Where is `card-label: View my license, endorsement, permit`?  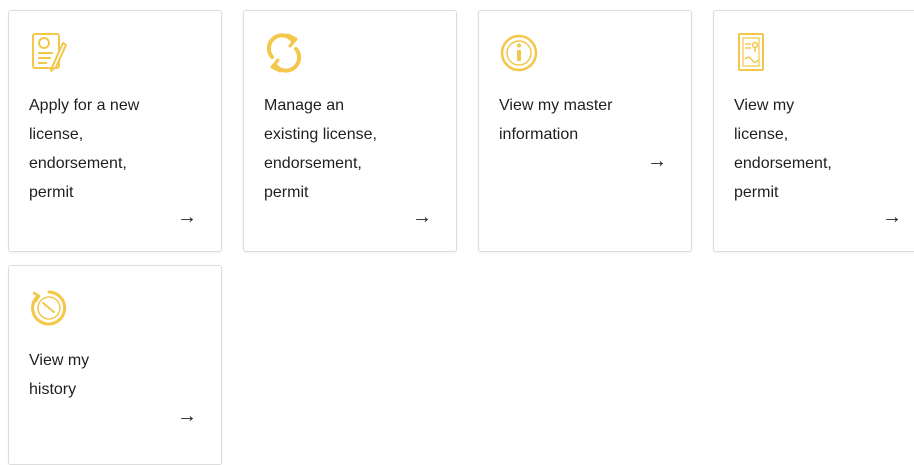
card-label: View my license, endorsement, permit is located at coordinates (783, 149).